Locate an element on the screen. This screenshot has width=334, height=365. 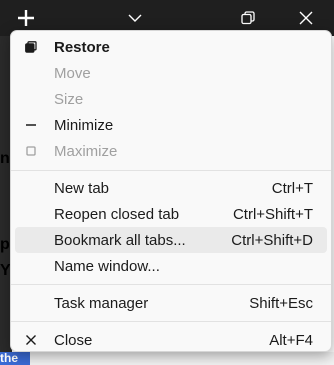
menu-item-label: Close is located at coordinates (73, 340).